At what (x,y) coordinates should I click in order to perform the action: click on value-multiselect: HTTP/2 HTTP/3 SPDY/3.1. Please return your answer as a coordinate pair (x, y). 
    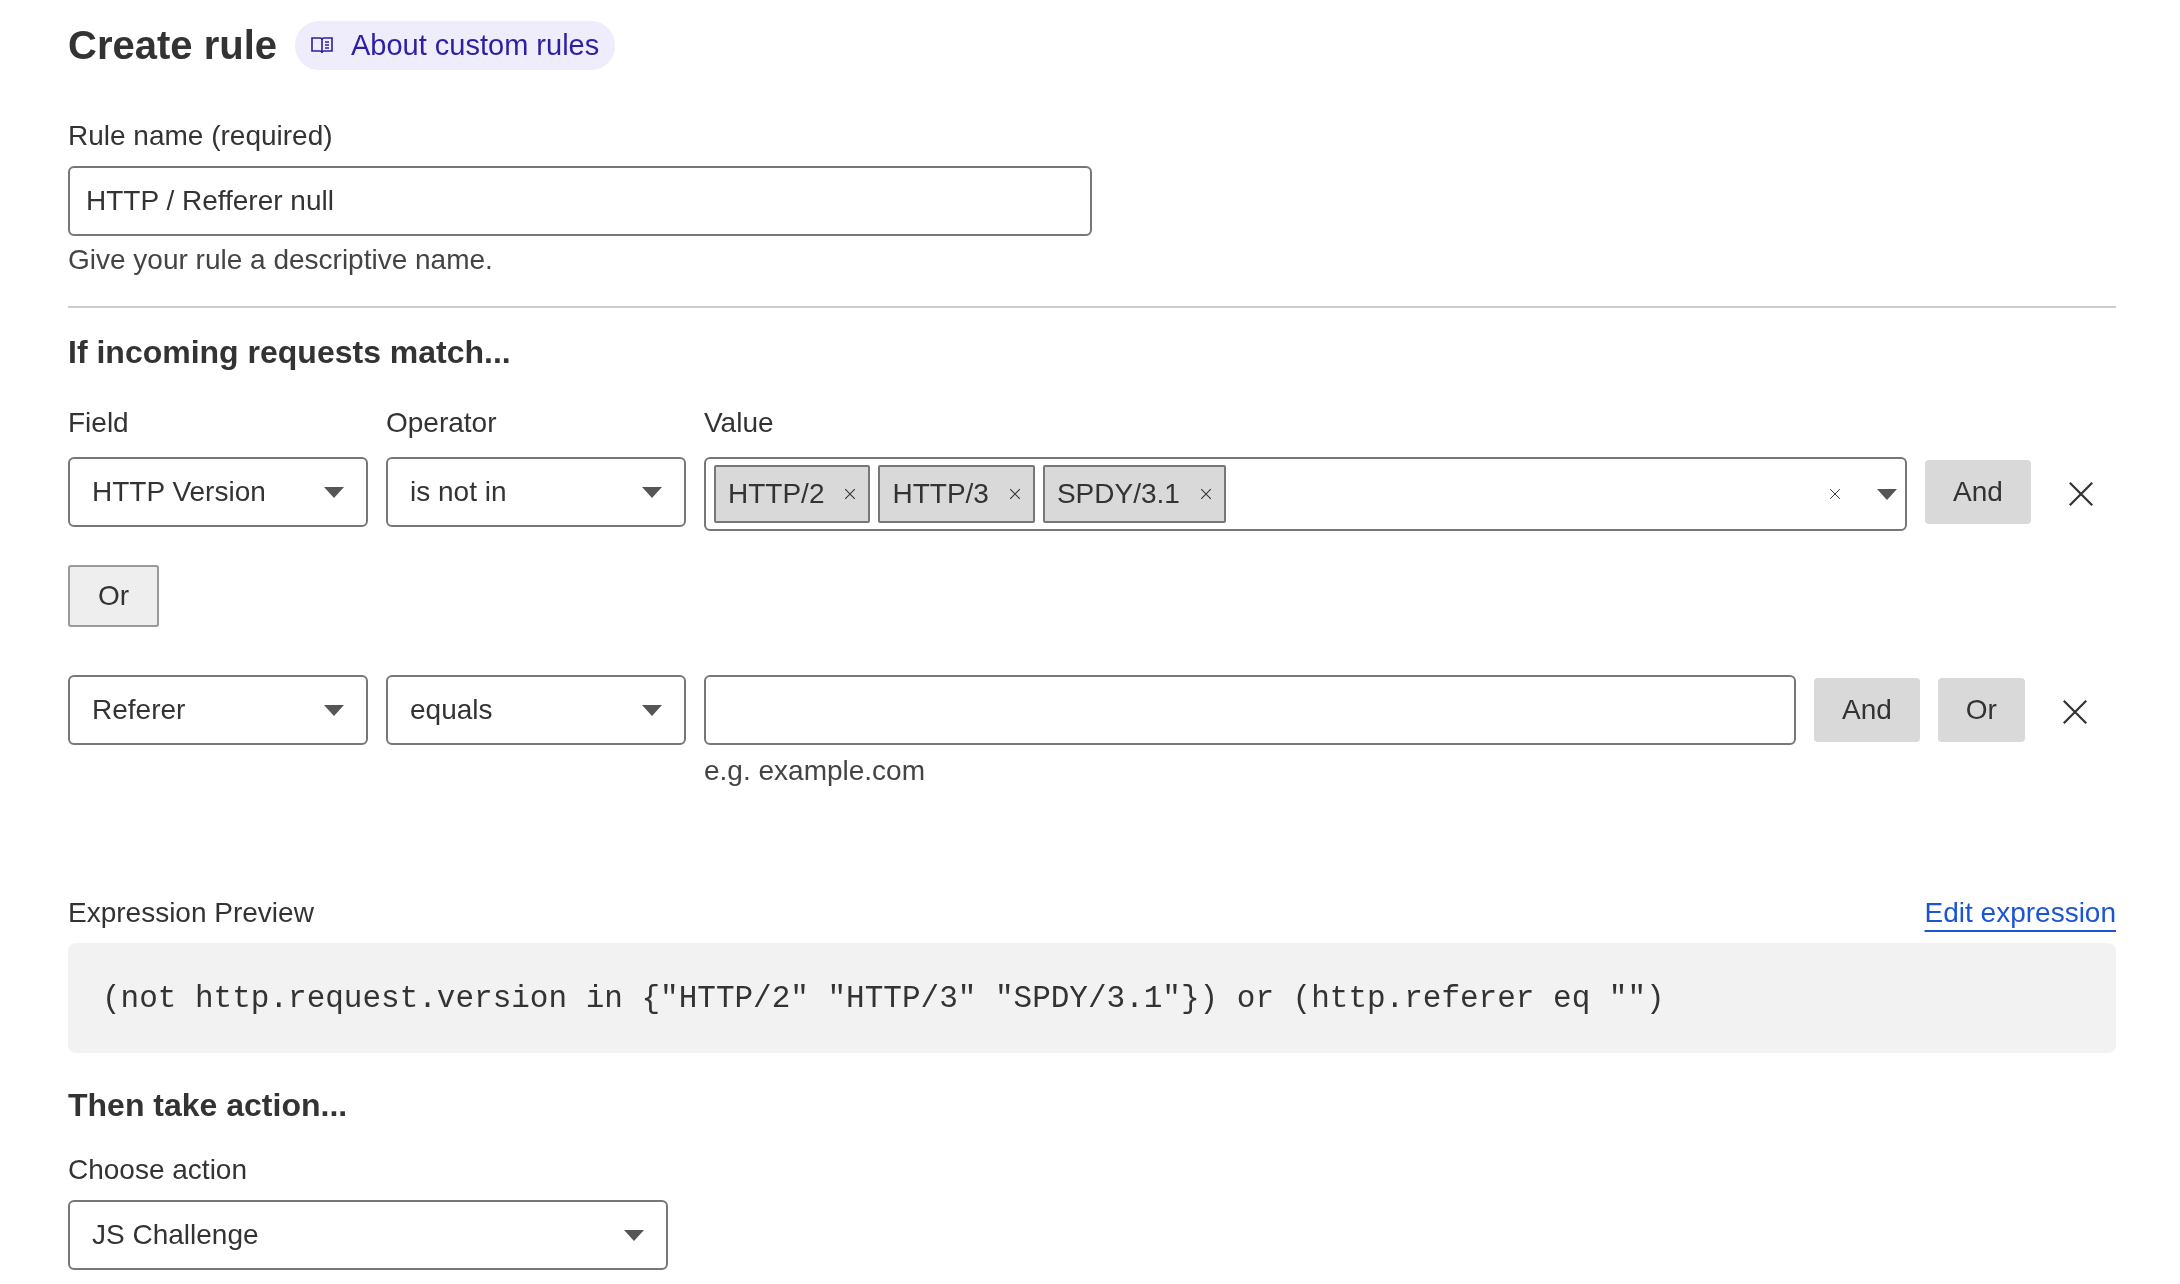
    Looking at the image, I should click on (1305, 494).